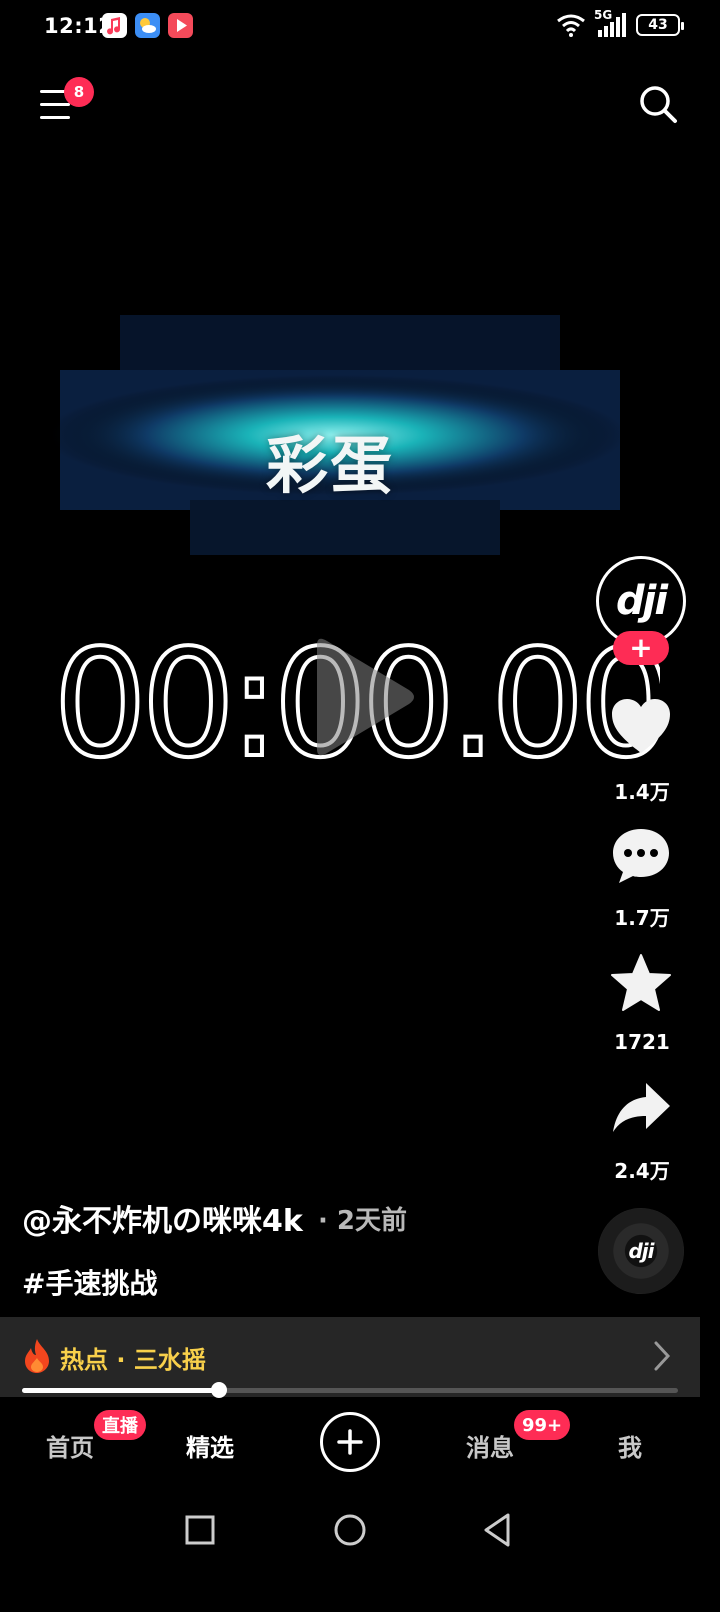  Describe the element at coordinates (37, 1356) in the screenshot. I see `fire-icon` at that location.